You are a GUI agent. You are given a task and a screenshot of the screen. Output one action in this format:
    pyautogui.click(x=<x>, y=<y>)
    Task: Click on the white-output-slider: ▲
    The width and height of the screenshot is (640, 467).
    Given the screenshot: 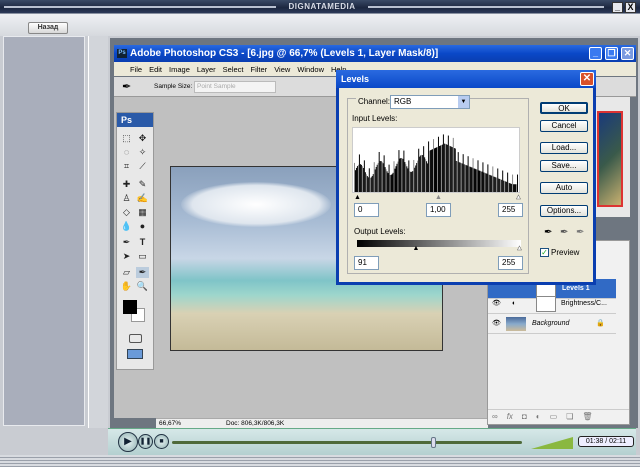 What is the action you would take?
    pyautogui.click(x=519, y=249)
    